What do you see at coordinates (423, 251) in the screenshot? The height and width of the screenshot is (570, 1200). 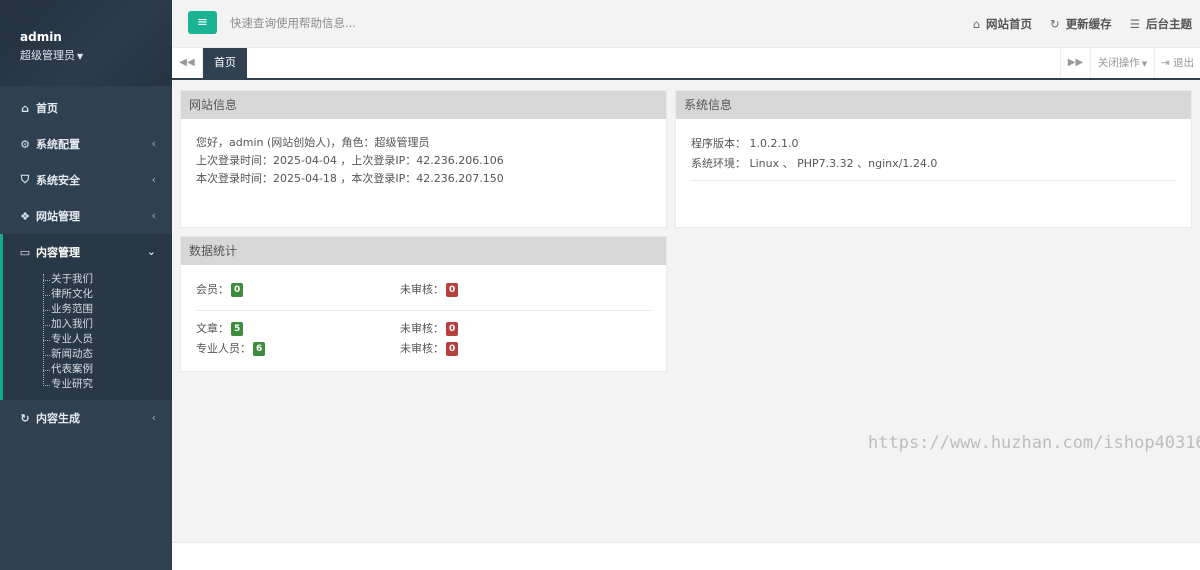 I see `panel-title: 数据统计` at bounding box center [423, 251].